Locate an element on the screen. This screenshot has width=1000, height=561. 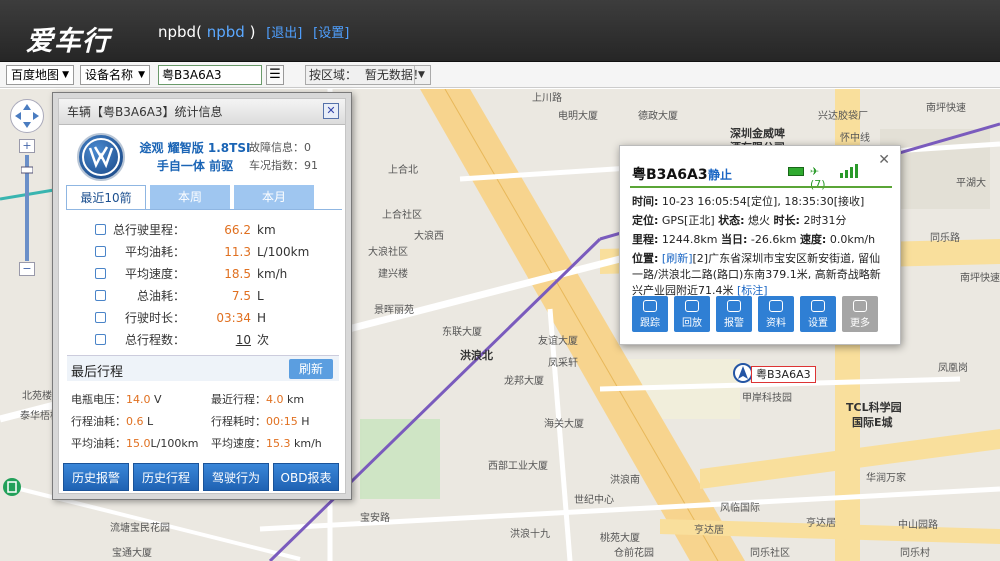
navigation-arrow-icon is located at coordinates (743, 372).